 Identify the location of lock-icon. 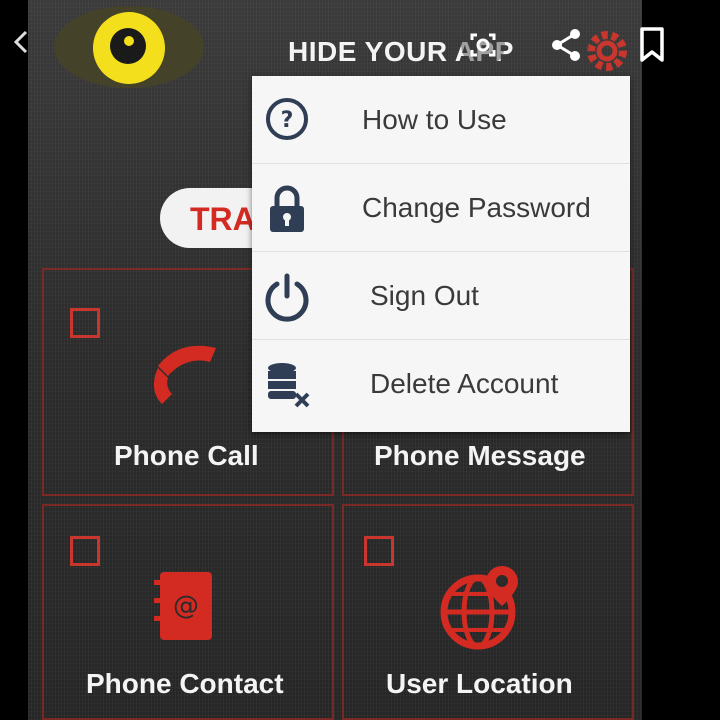
(287, 208).